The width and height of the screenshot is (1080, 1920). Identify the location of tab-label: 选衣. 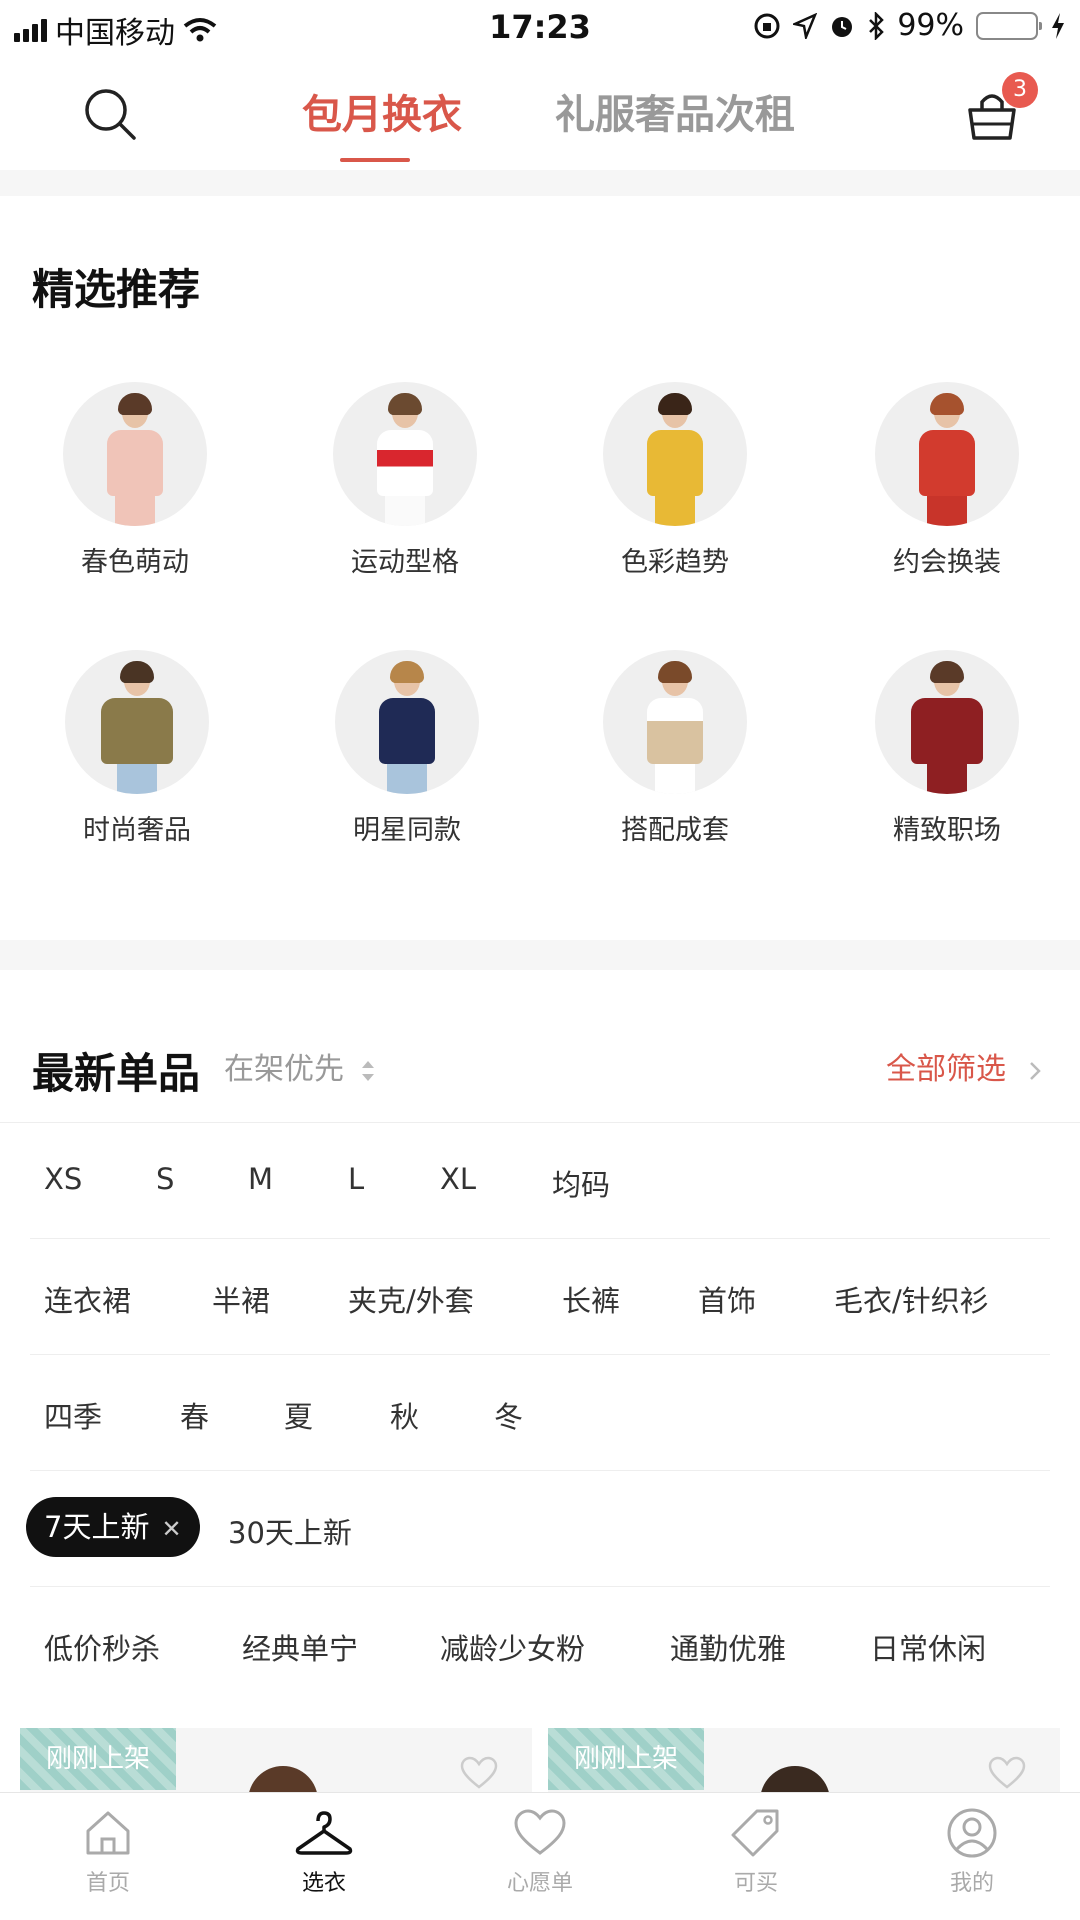
(323, 1883).